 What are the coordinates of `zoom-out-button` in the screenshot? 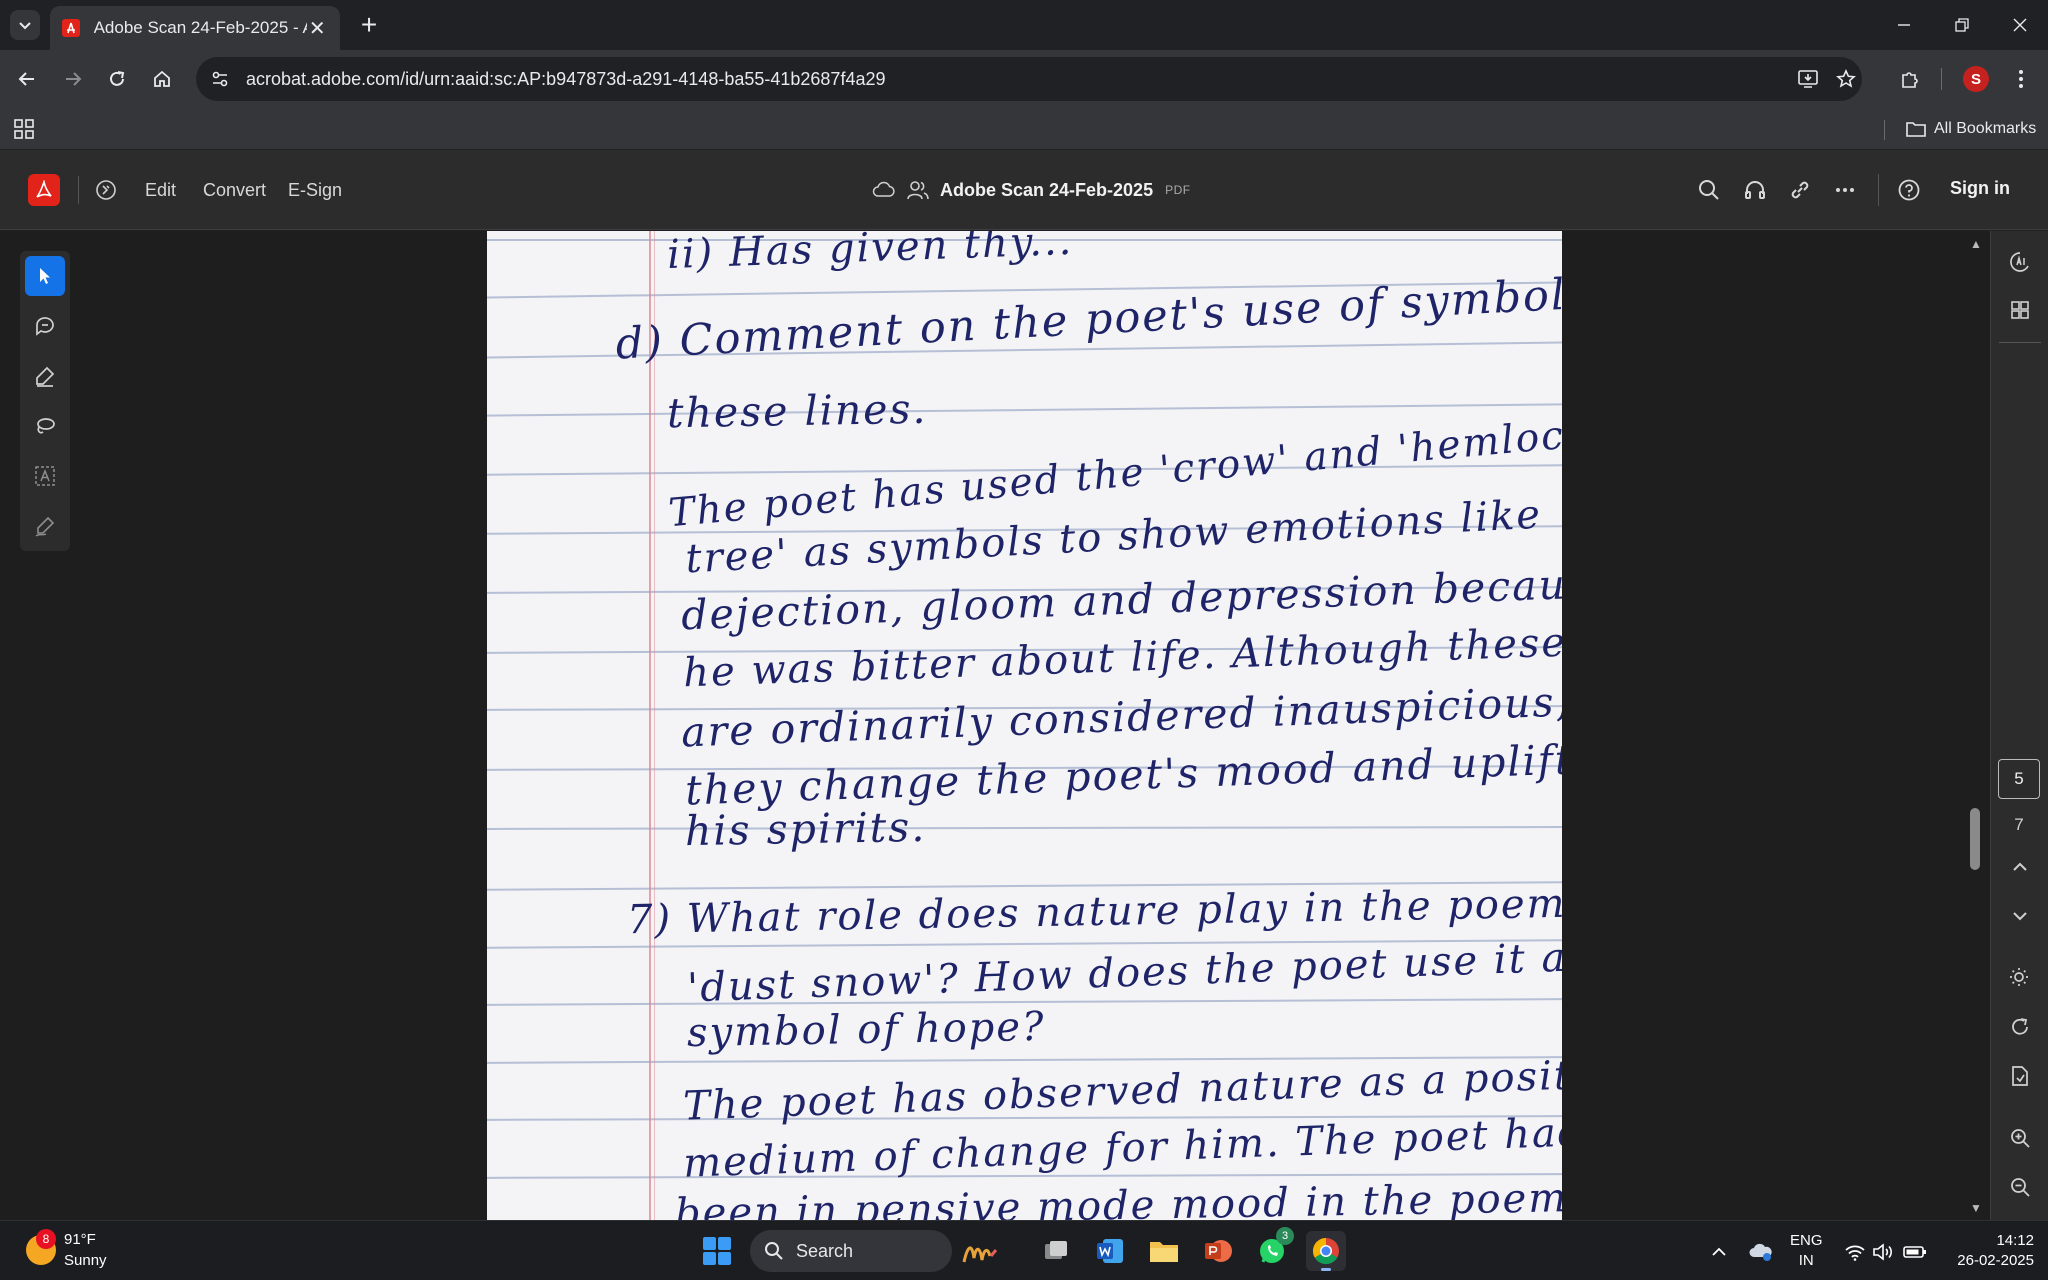 It's located at (2020, 1187).